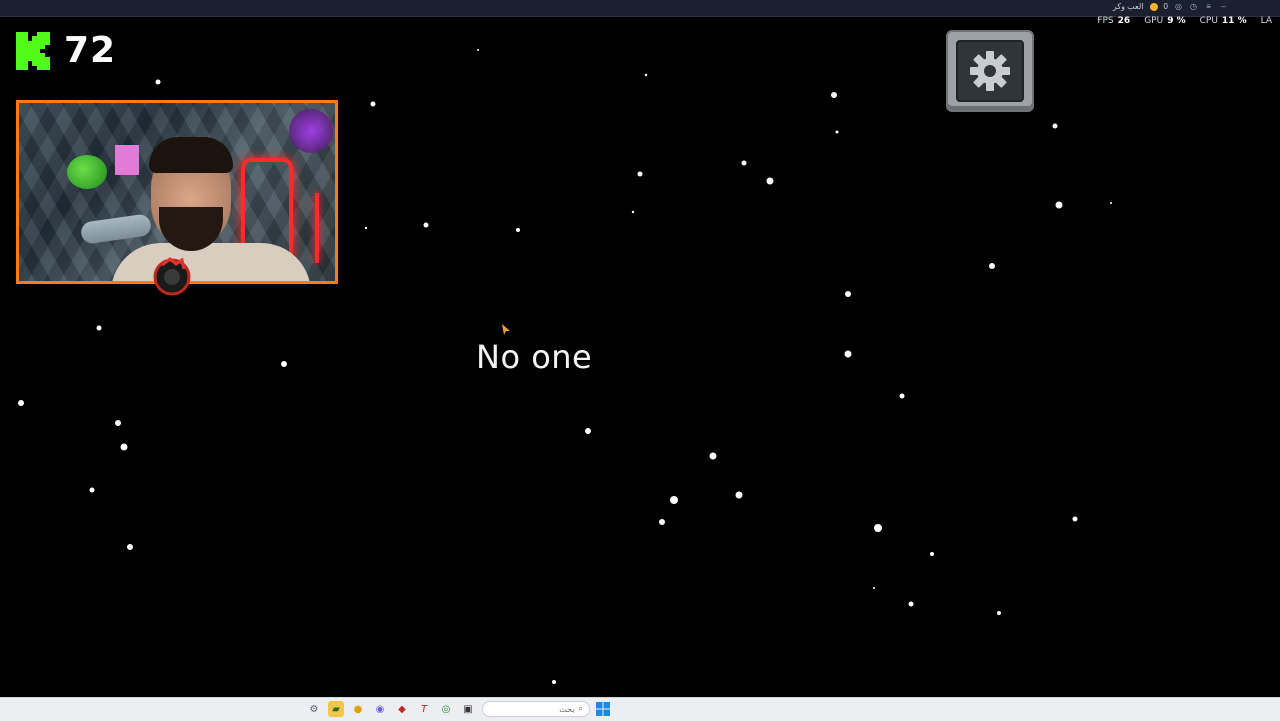  What do you see at coordinates (1154, 21) in the screenshot?
I see `gpu-label: GPU` at bounding box center [1154, 21].